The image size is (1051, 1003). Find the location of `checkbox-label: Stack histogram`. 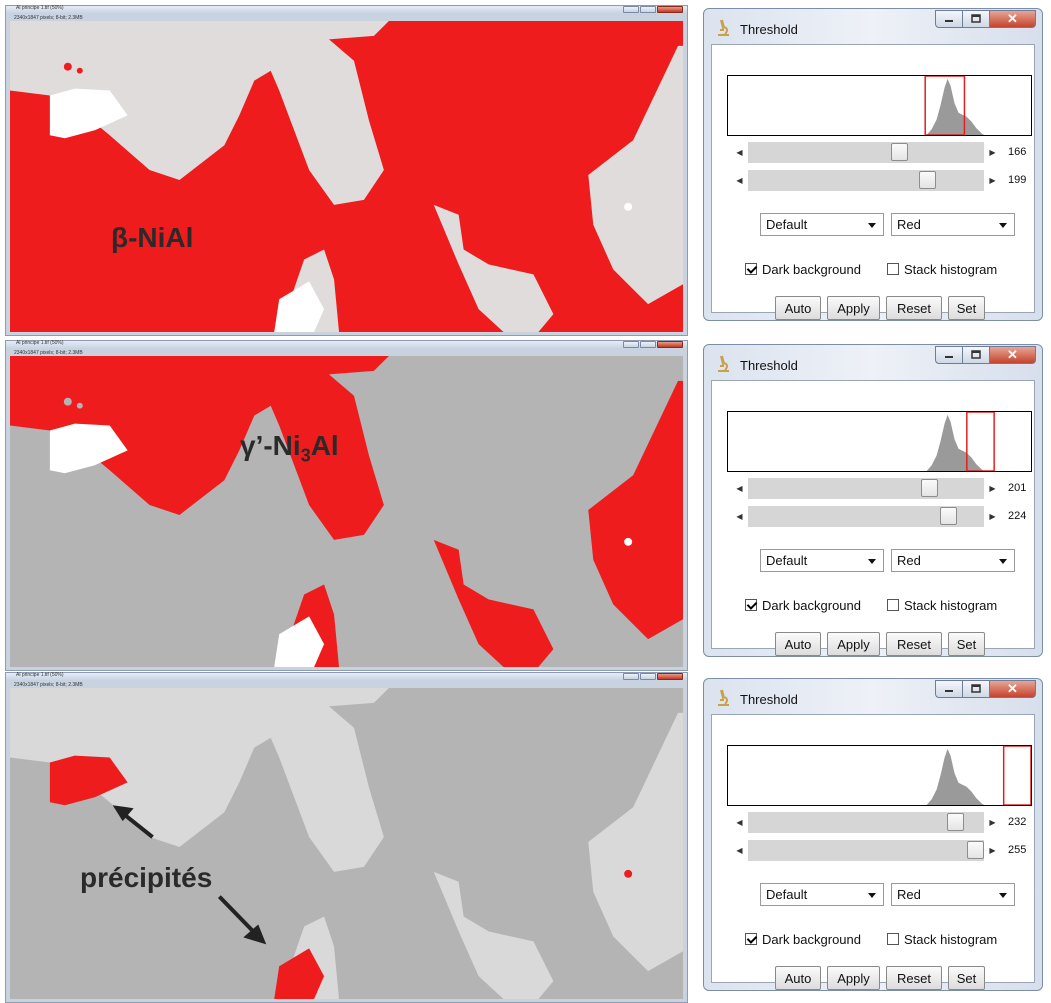

checkbox-label: Stack histogram is located at coordinates (951, 605).